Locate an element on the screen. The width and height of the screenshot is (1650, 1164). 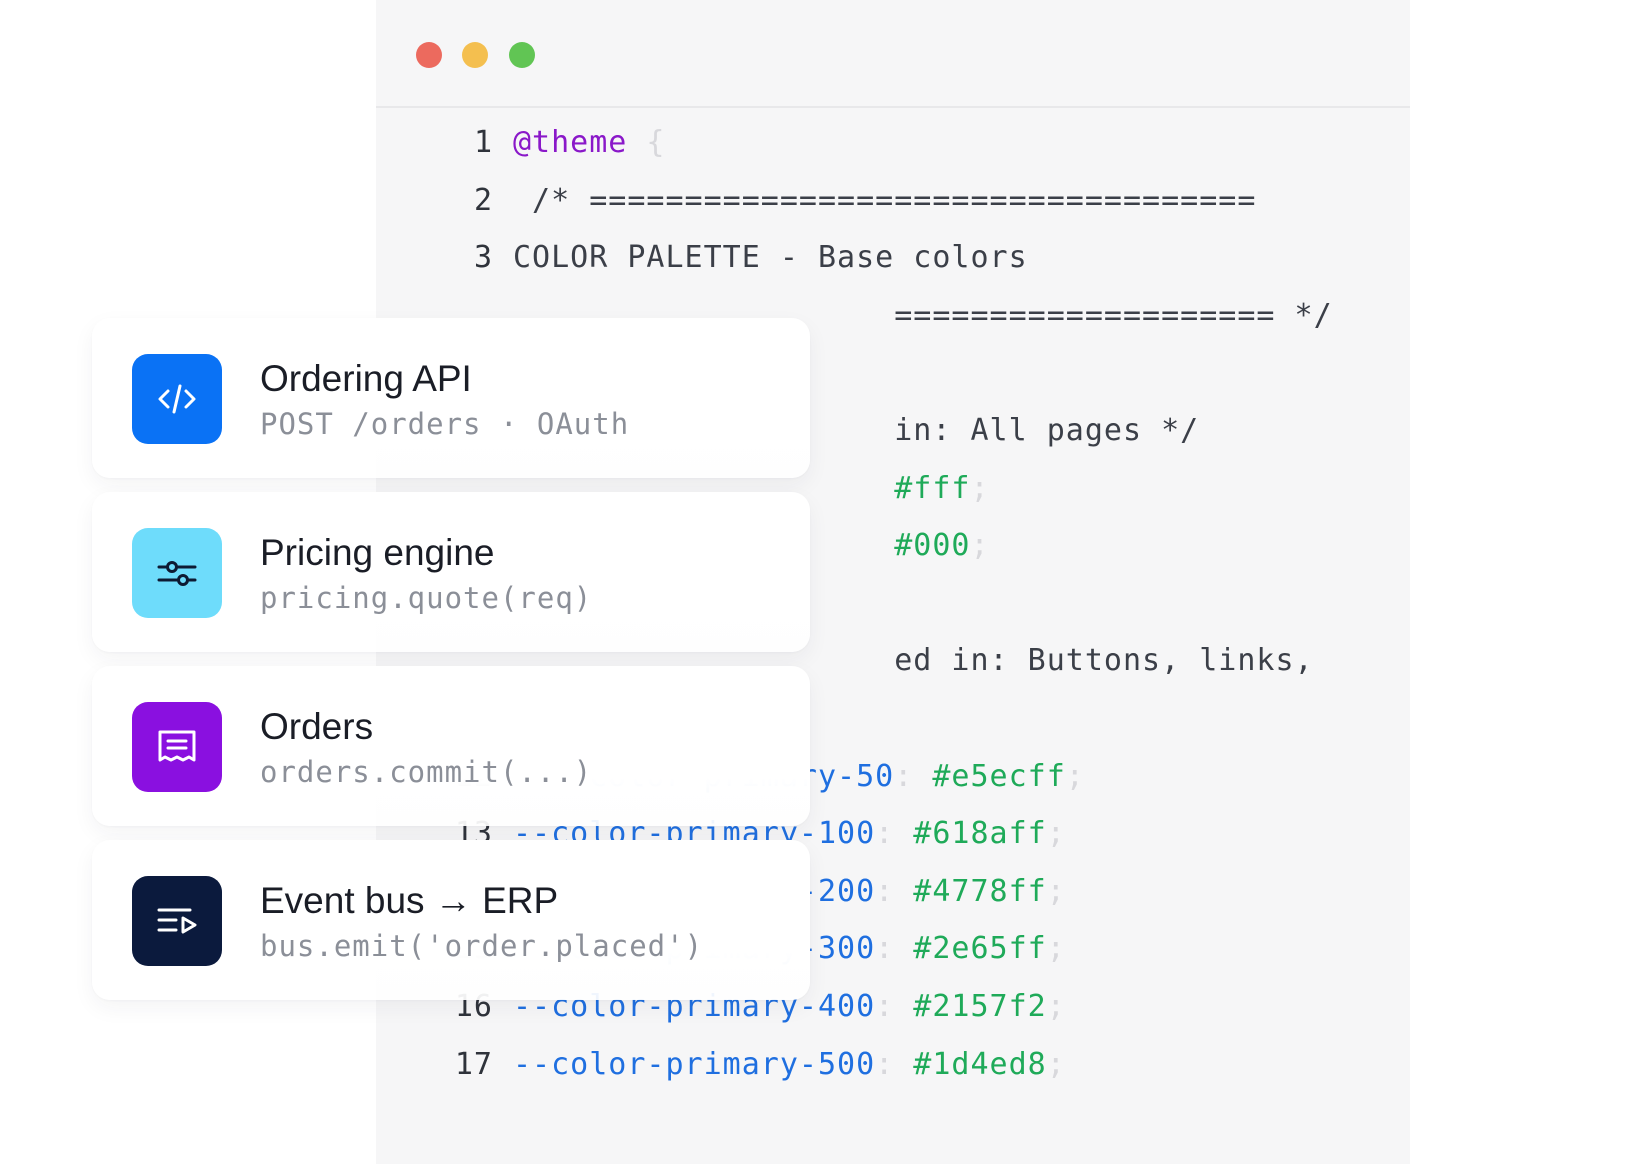
ordering-api-icon-box is located at coordinates (177, 399).